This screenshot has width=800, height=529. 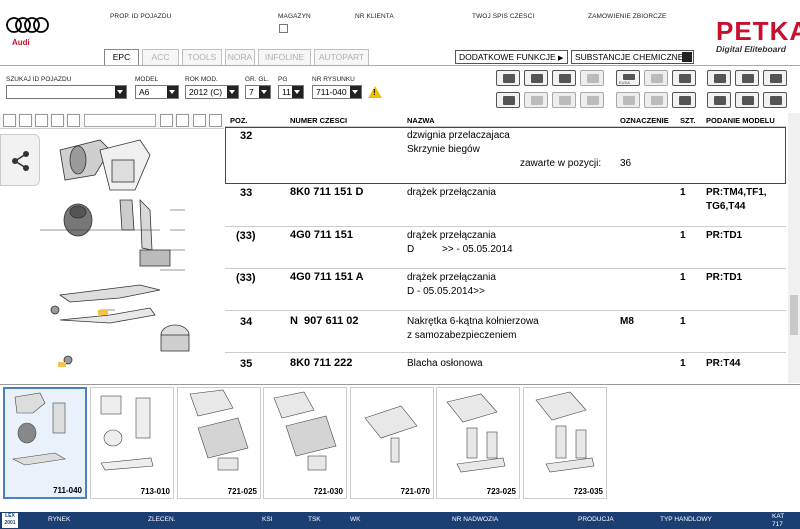 I want to click on thumbnail-label: 721-070, so click(x=415, y=491).